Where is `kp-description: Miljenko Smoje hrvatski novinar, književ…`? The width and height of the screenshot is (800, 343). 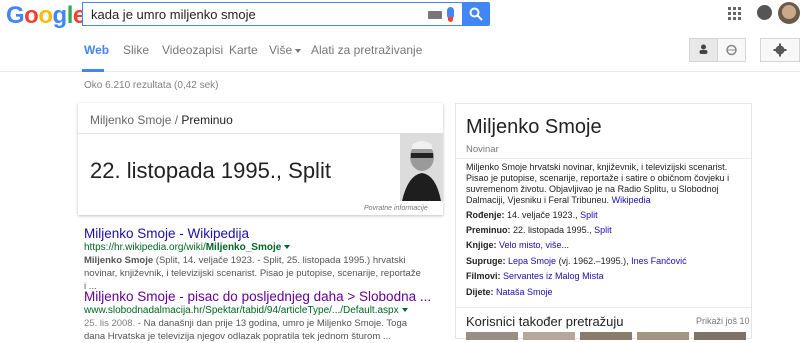 kp-description: Miljenko Smoje hrvatski novinar, književ… is located at coordinates (606, 184).